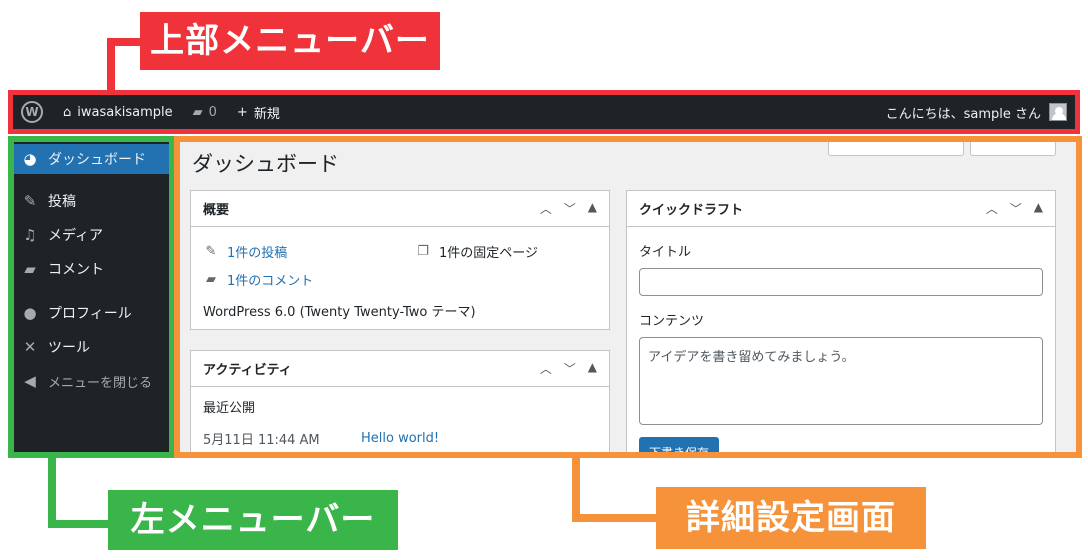 This screenshot has width=1088, height=560. Describe the element at coordinates (265, 164) in the screenshot. I see `page-title: ダッシュボード` at that location.